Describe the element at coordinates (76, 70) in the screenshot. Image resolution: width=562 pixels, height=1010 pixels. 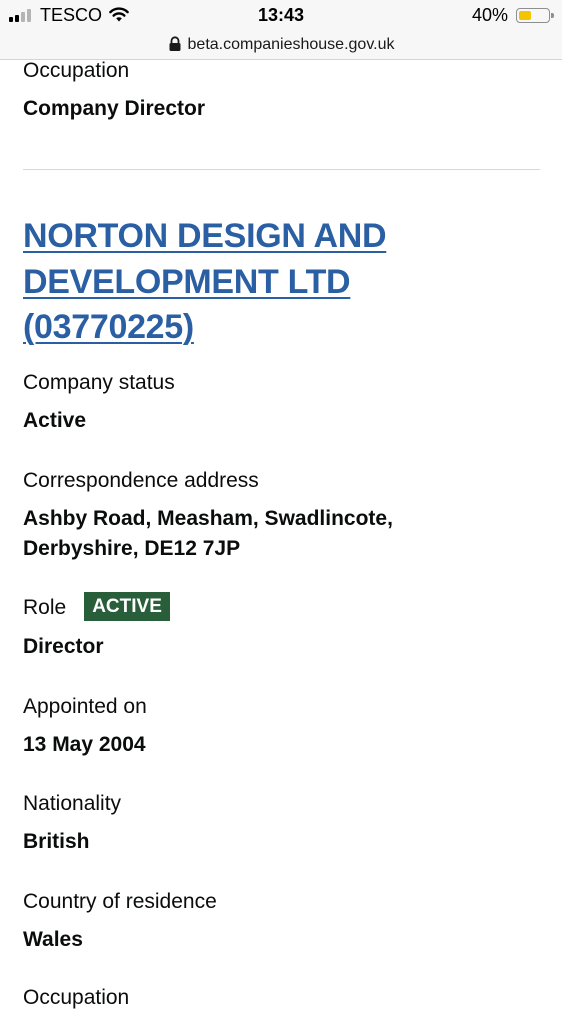
I see `occupation-label: Occupation` at that location.